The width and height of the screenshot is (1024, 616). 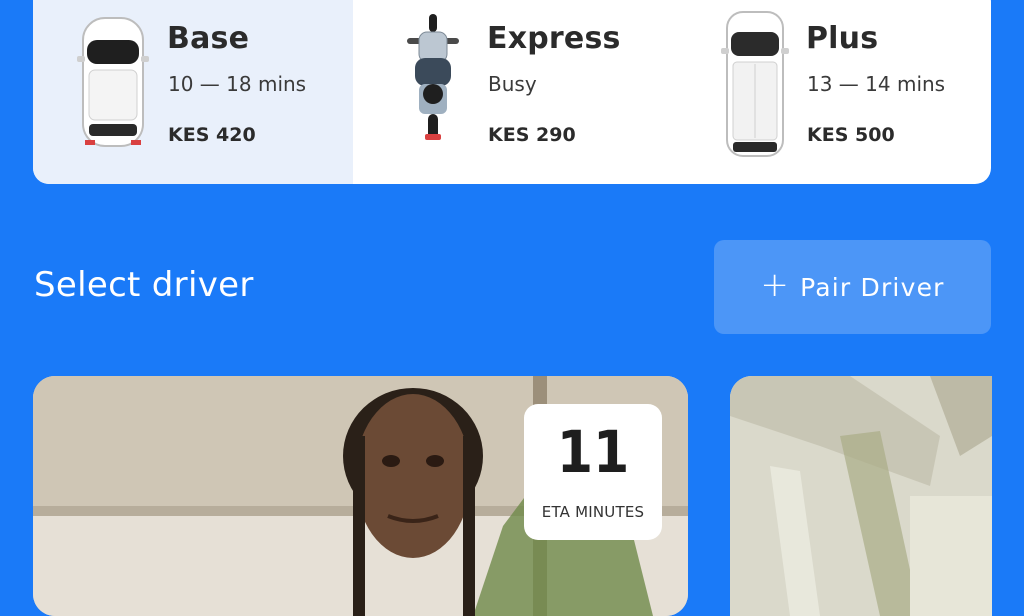 I want to click on car-hatchback-icon, so click(x=113, y=82).